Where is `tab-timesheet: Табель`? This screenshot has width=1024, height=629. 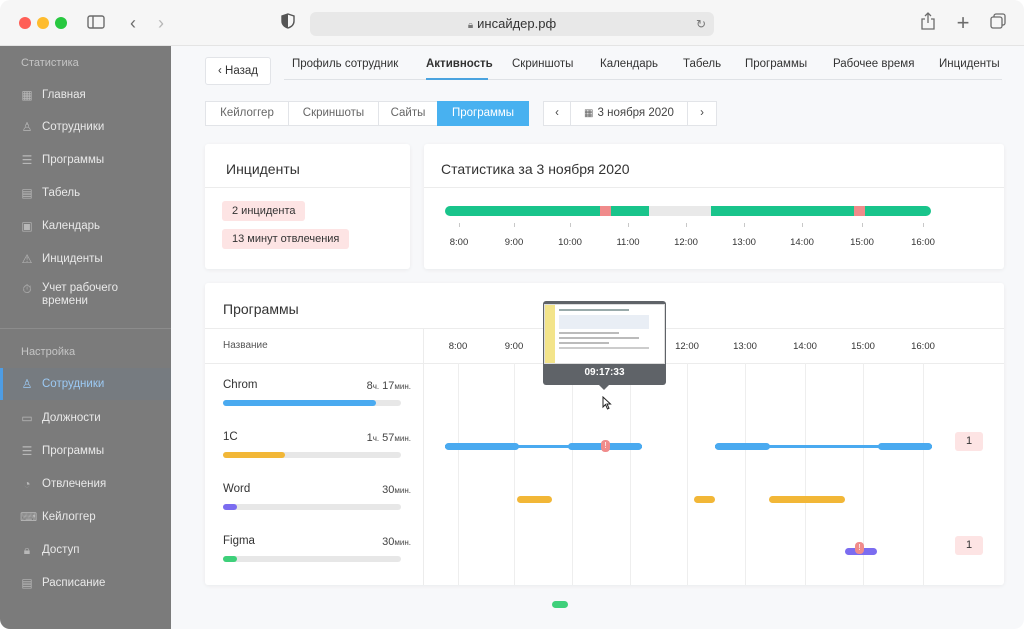 tab-timesheet: Табель is located at coordinates (702, 64).